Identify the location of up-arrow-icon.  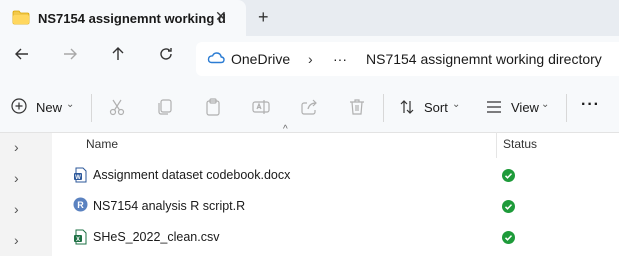
(118, 56).